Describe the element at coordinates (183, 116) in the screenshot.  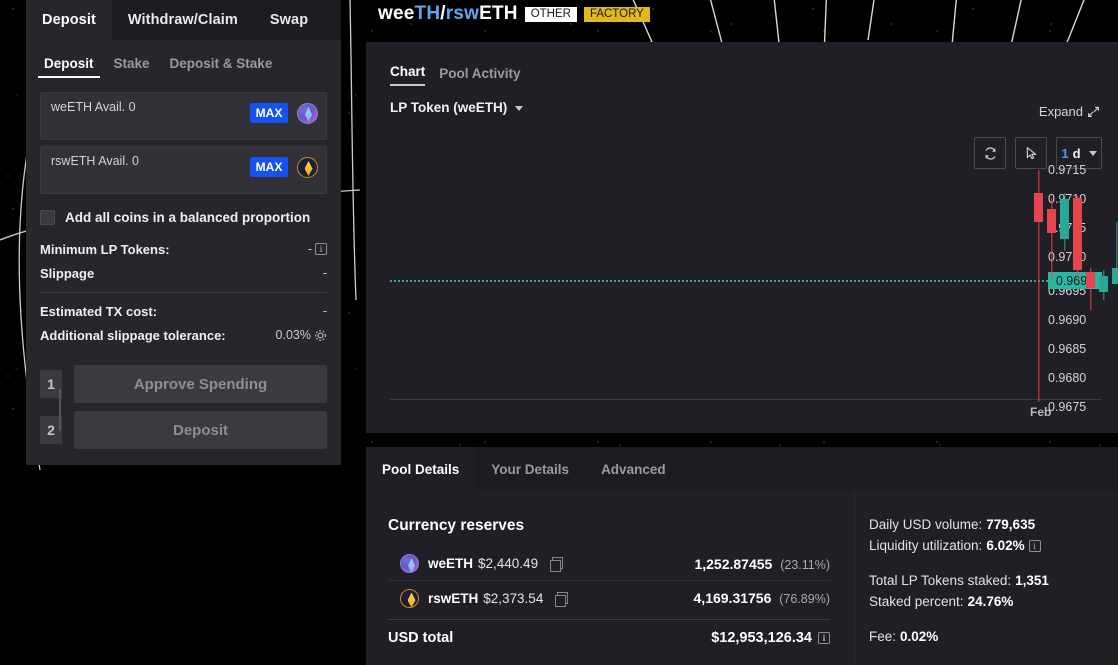
I see `token-input-weeth: weETH Avail. 0 MAX` at that location.